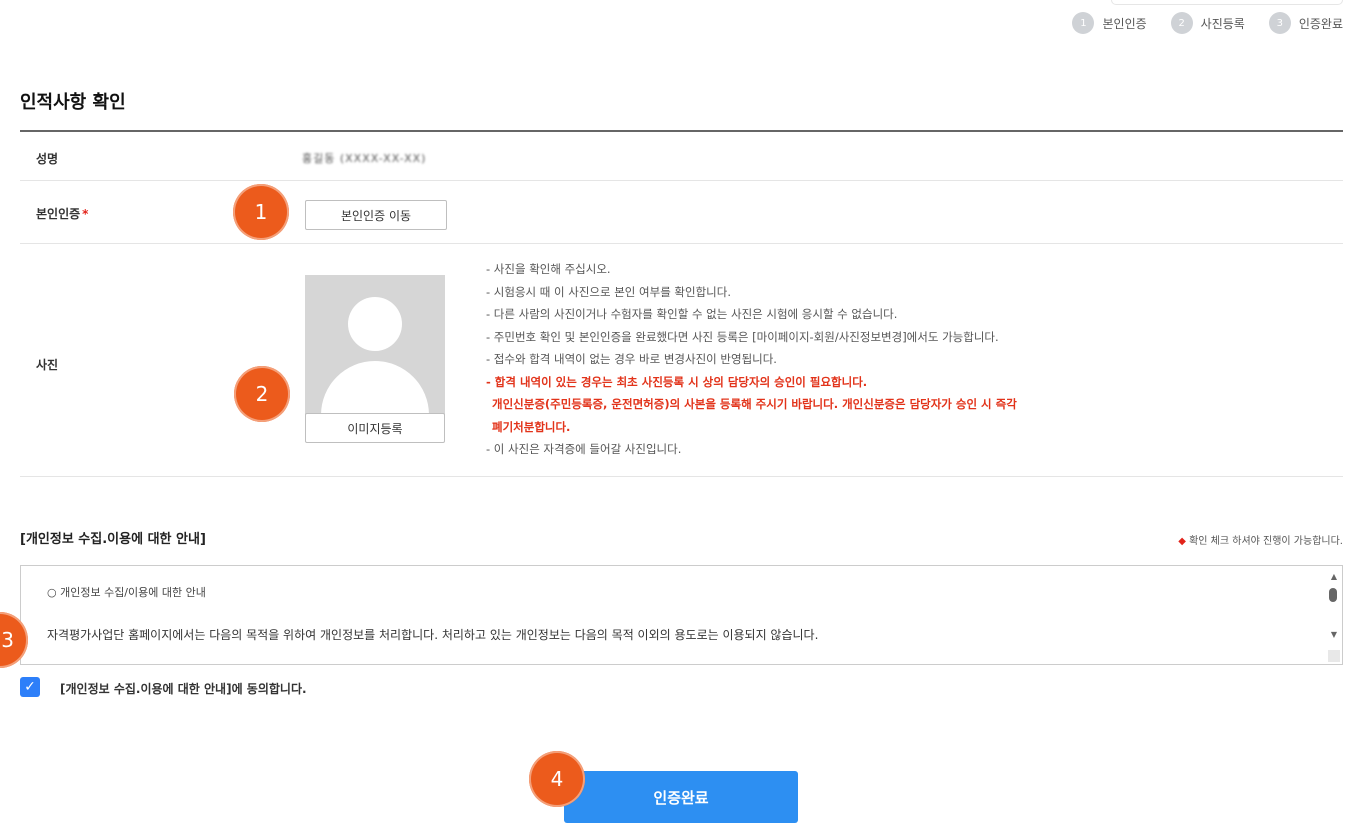 Image resolution: width=1363 pixels, height=829 pixels. Describe the element at coordinates (47, 365) in the screenshot. I see `photo-label: 사진` at that location.